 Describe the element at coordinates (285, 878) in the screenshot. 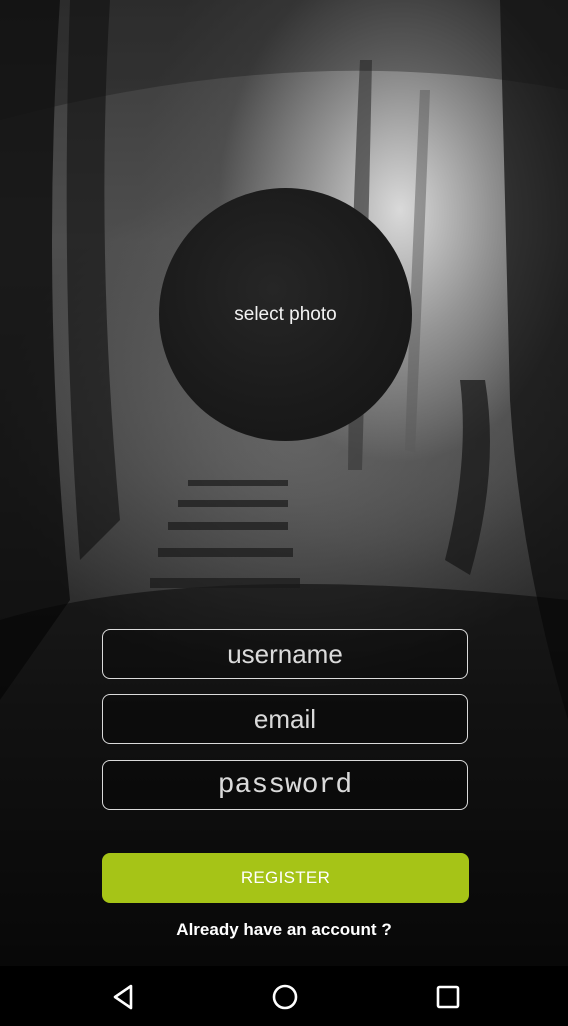

I see `register-button: REGISTER` at that location.